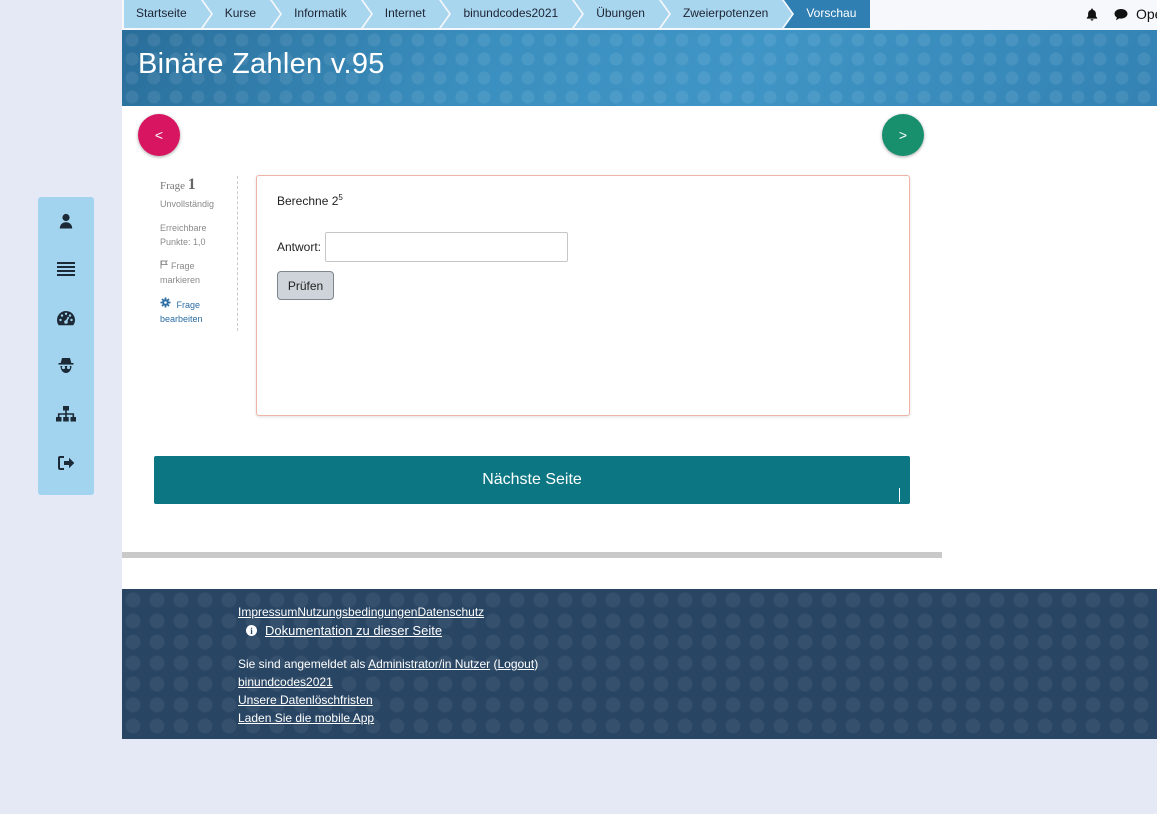  I want to click on flag-question-label-1: Frage, so click(183, 266).